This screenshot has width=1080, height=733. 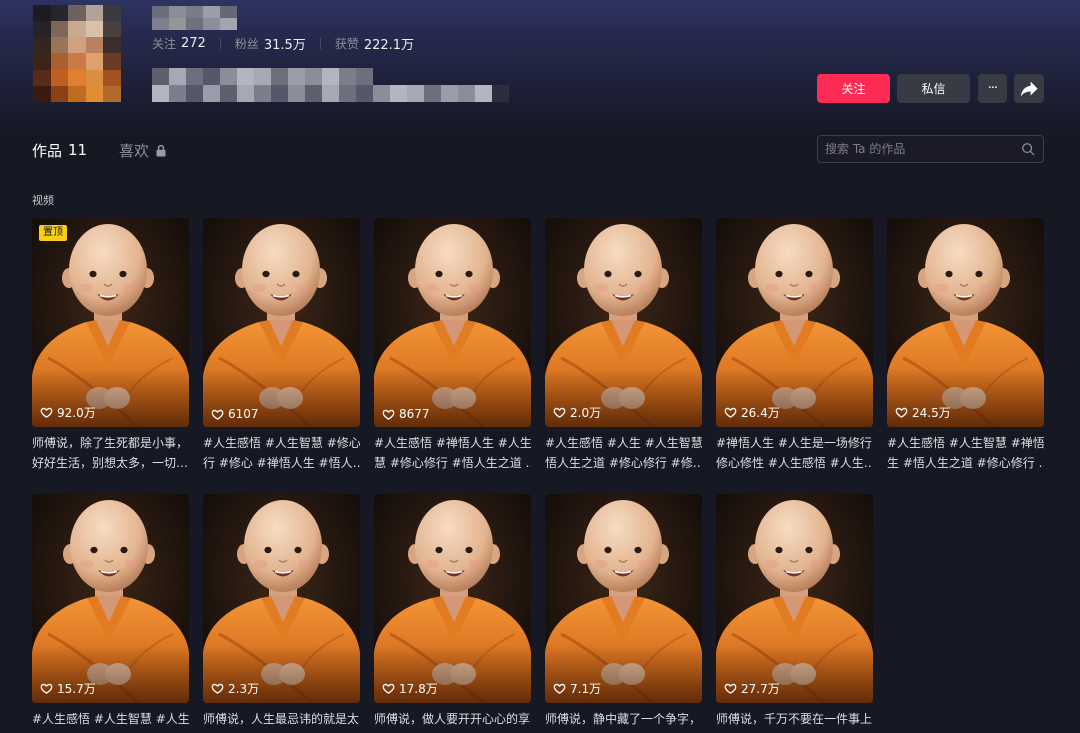 What do you see at coordinates (933, 88) in the screenshot?
I see `message-button: 私信` at bounding box center [933, 88].